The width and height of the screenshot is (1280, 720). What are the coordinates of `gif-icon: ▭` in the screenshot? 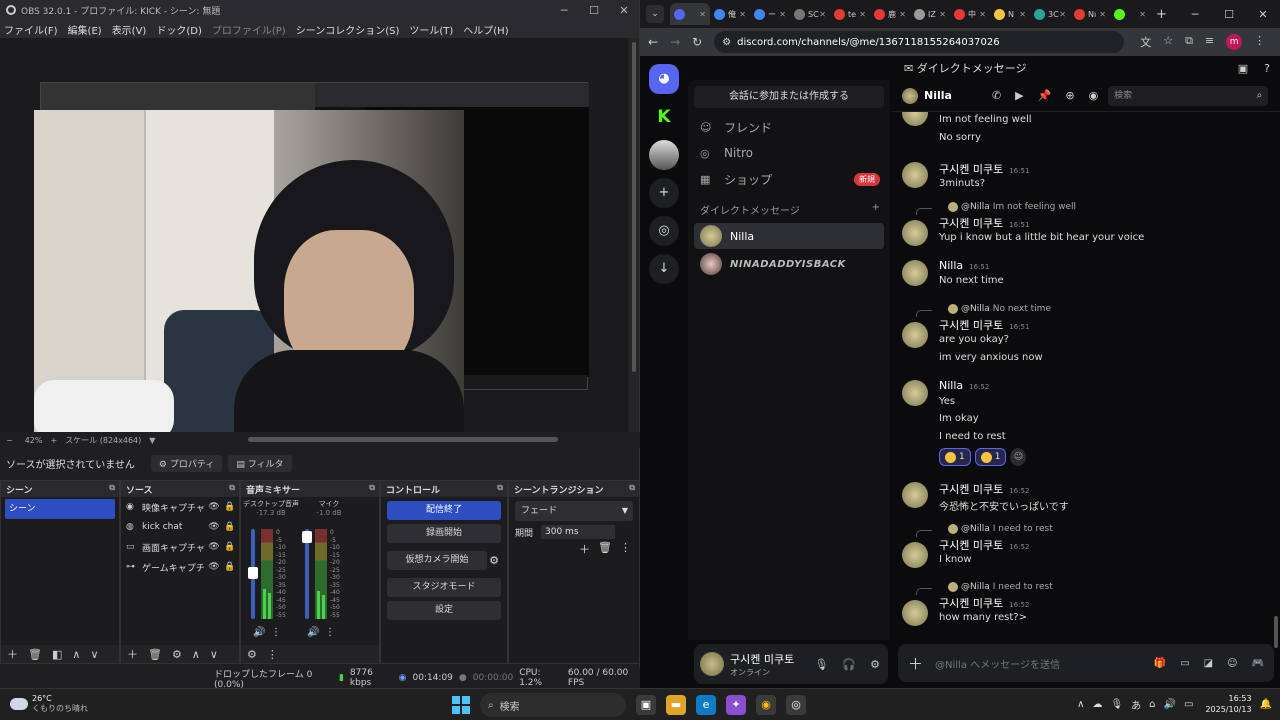 It's located at (1184, 663).